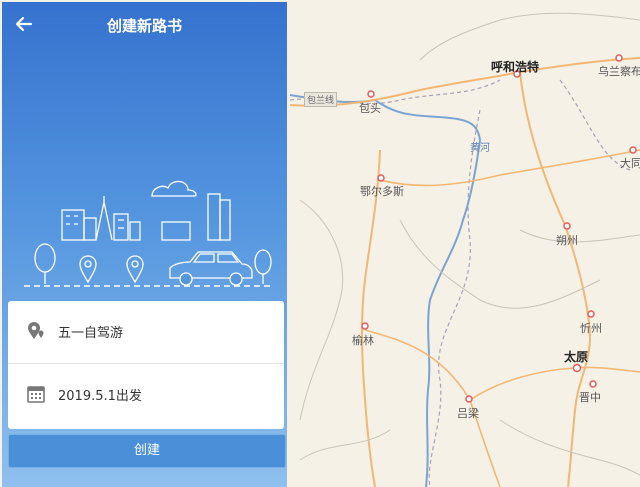  Describe the element at coordinates (36, 394) in the screenshot. I see `calendar-icon` at that location.